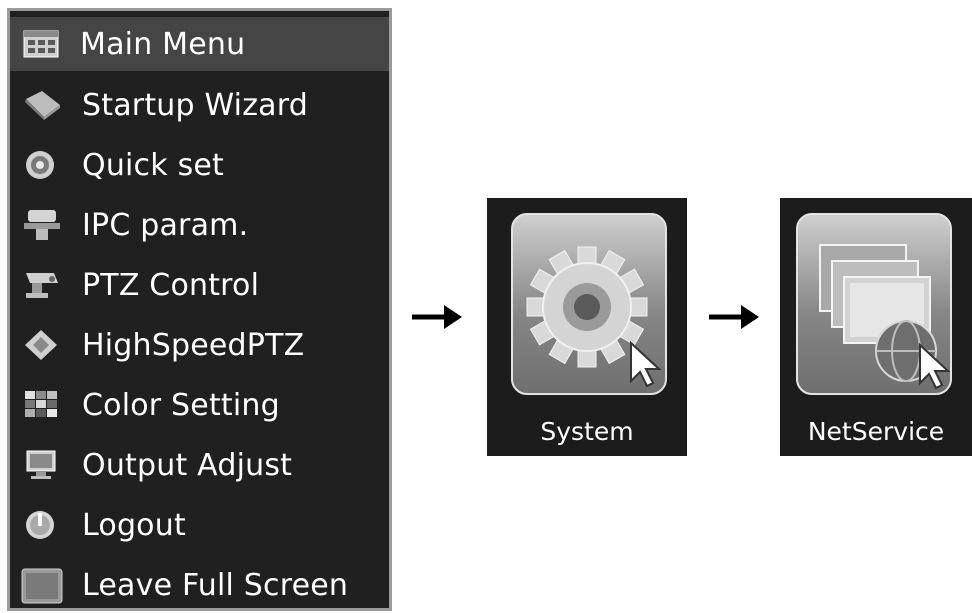 The width and height of the screenshot is (972, 613). What do you see at coordinates (199, 525) in the screenshot?
I see `menu-item-logout: Logout` at bounding box center [199, 525].